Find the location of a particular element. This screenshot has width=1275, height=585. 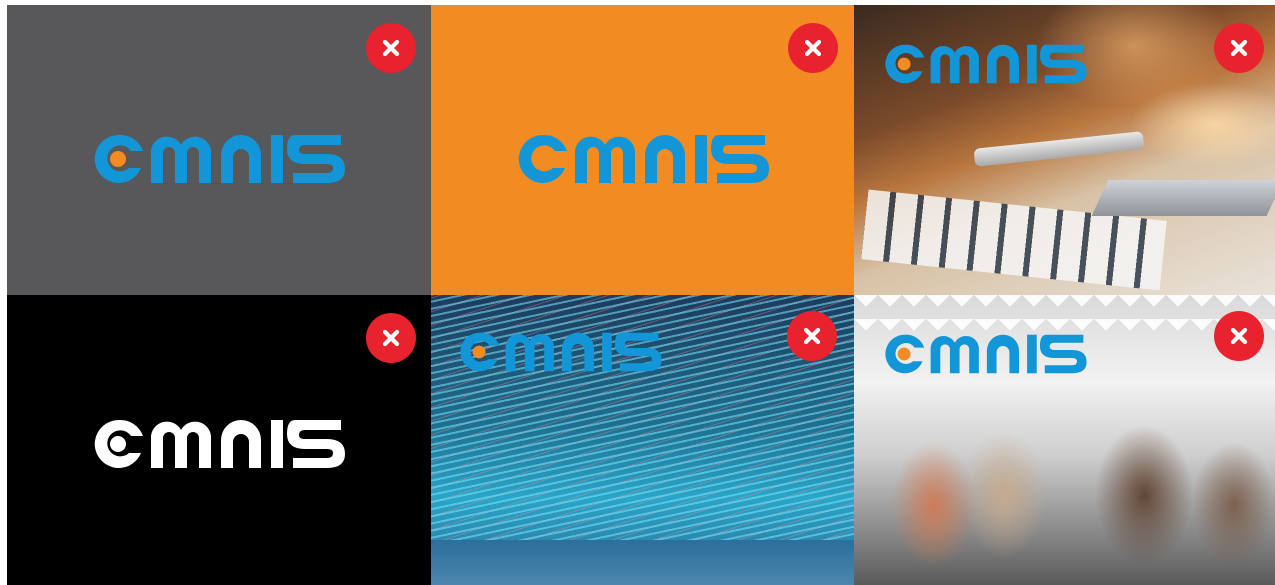

horizon-band is located at coordinates (642, 562).